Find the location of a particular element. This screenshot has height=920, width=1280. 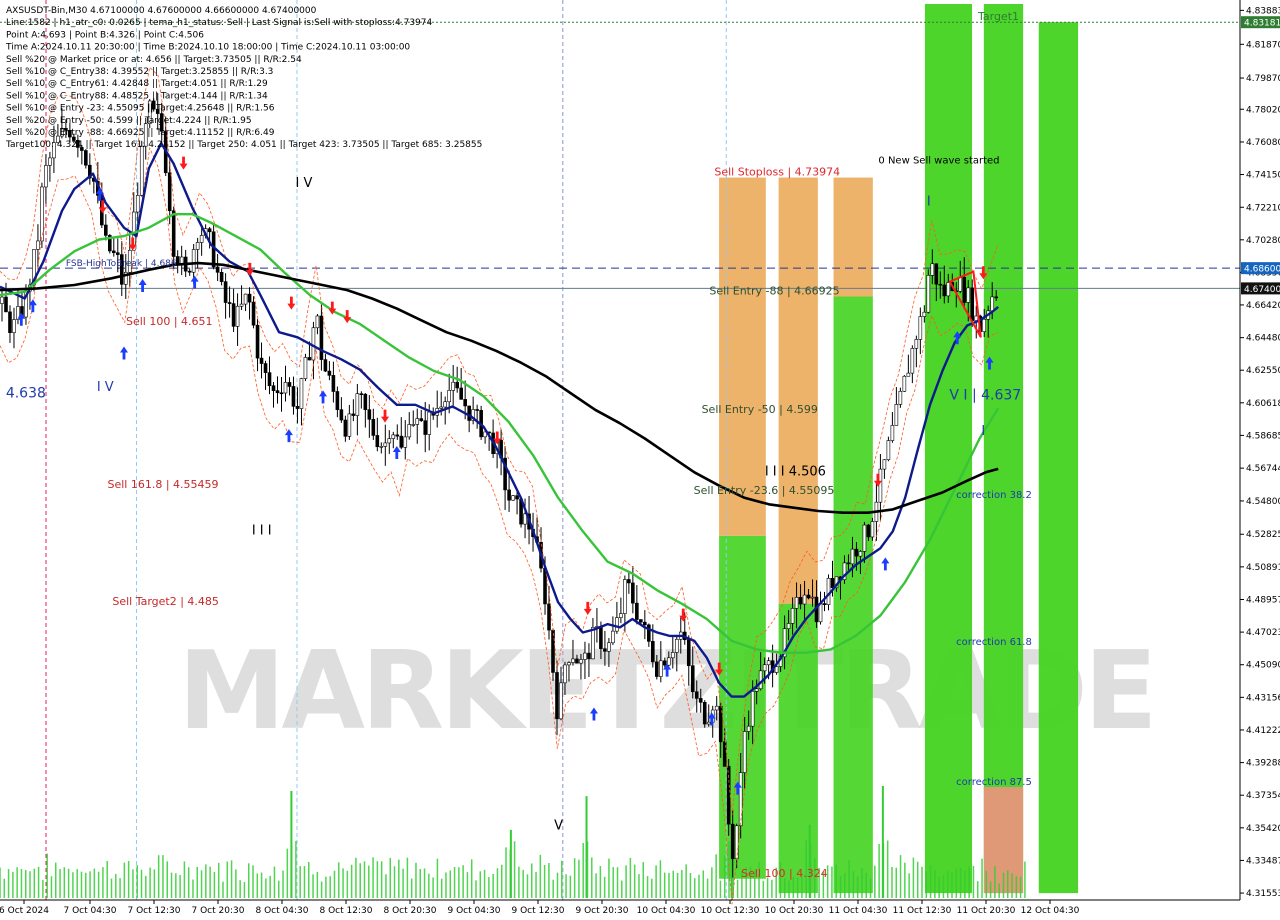

time-tick-label: 10 Oct 04:30 is located at coordinates (666, 911).